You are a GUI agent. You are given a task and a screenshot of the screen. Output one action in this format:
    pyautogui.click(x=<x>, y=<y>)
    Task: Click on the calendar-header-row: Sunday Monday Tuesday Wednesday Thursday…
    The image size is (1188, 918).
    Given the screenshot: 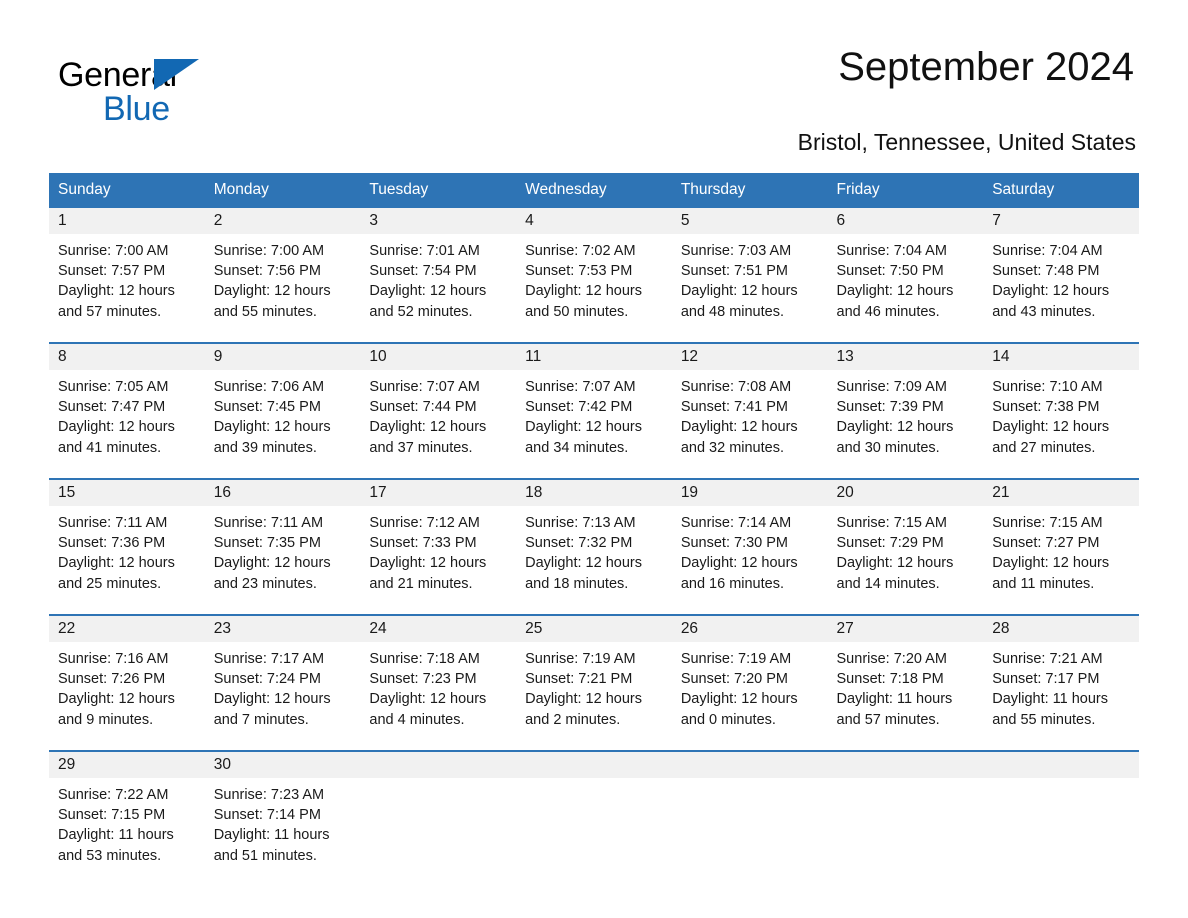 What is the action you would take?
    pyautogui.click(x=594, y=190)
    